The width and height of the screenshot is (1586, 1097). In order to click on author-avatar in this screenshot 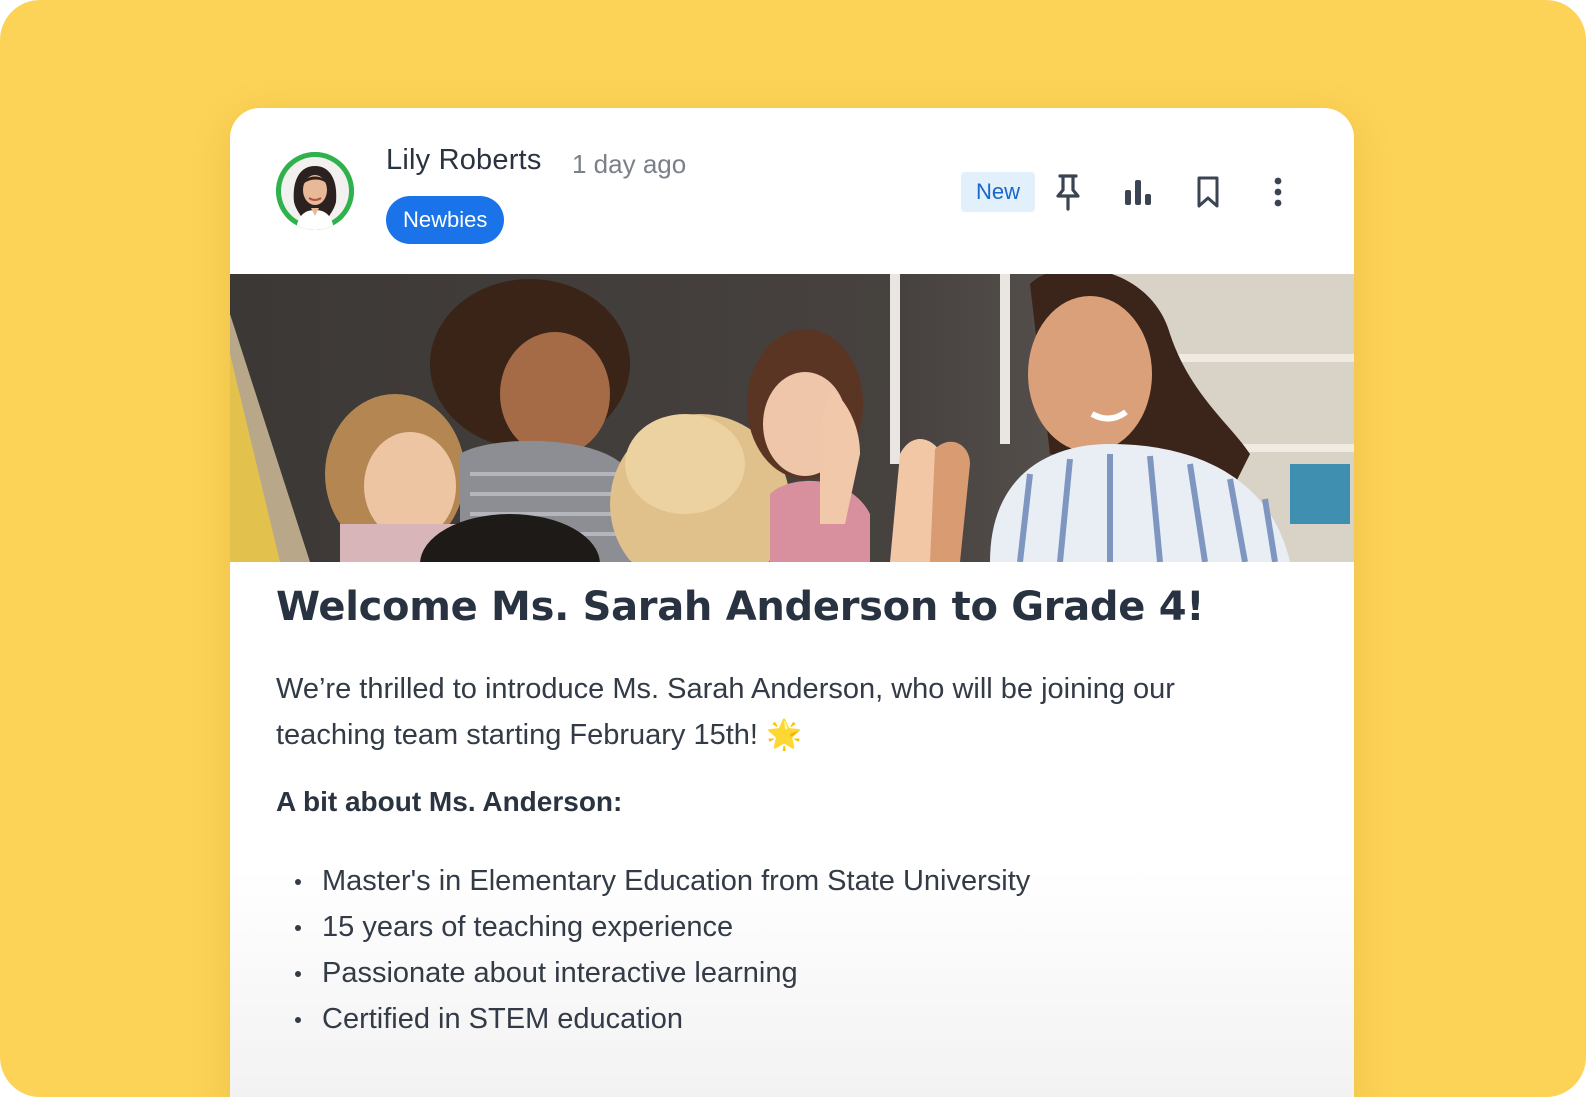, I will do `click(315, 191)`.